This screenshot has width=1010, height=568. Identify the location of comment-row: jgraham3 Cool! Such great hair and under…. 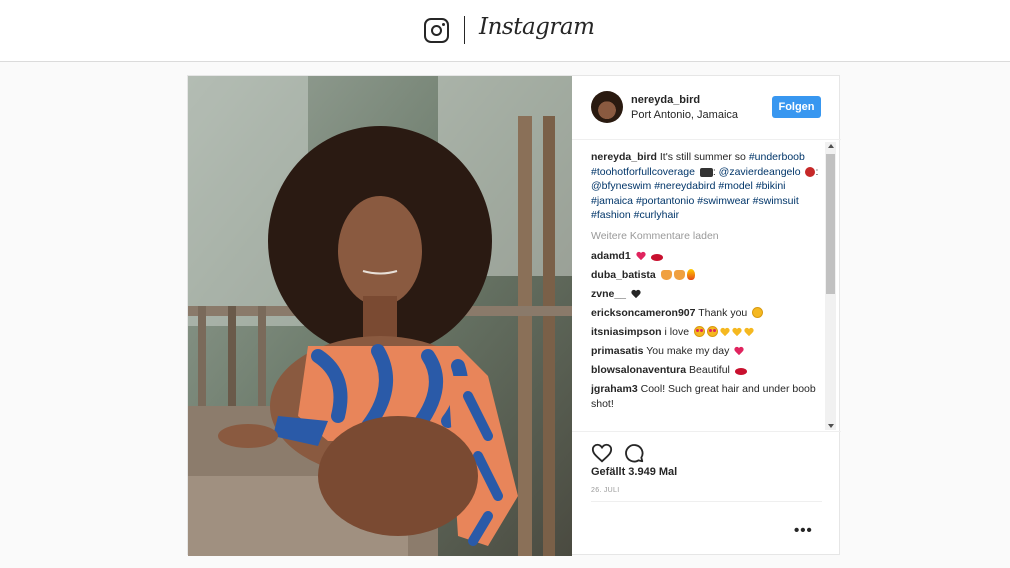
(707, 396).